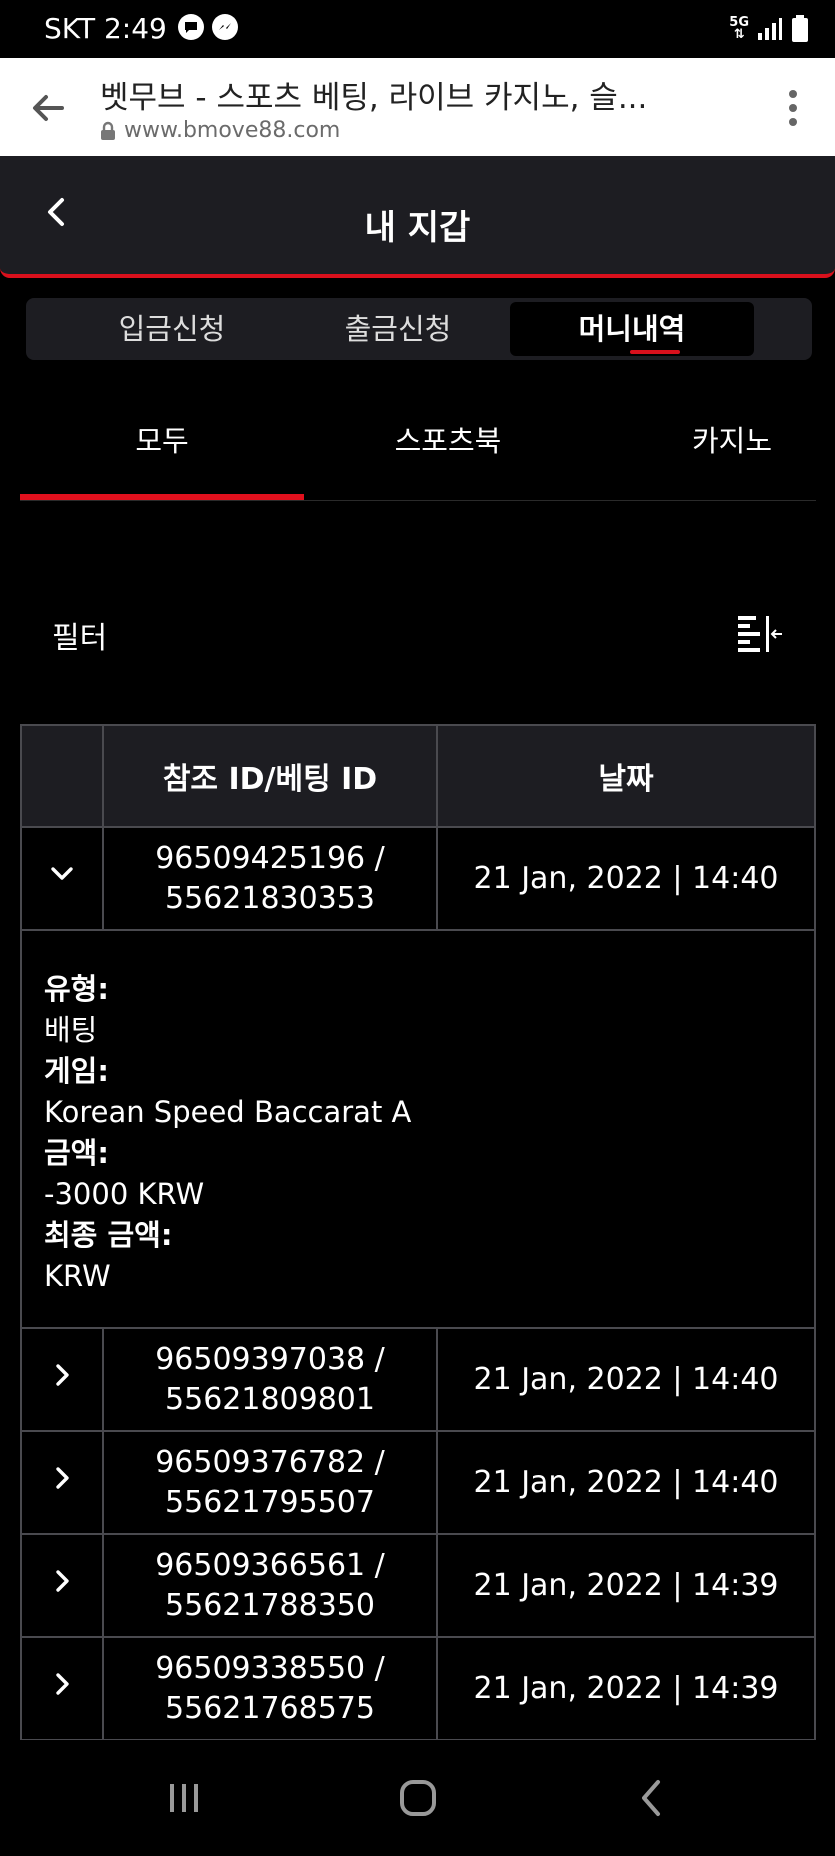  I want to click on row-ids: 96509425196 / 55621830353, so click(270, 878).